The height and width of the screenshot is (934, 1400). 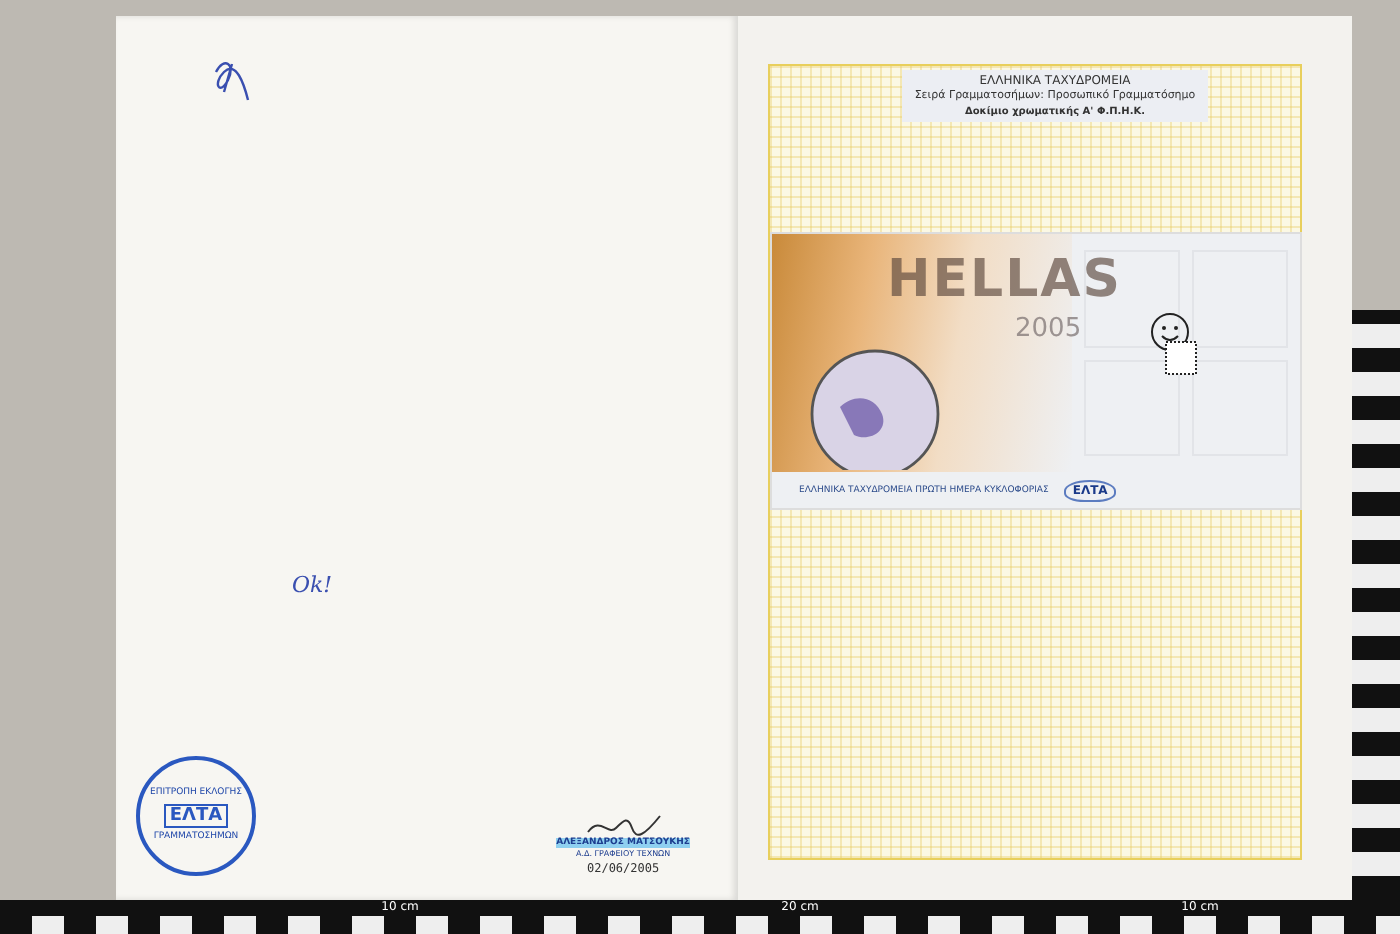 What do you see at coordinates (623, 826) in the screenshot?
I see `signature-scribble-icon` at bounding box center [623, 826].